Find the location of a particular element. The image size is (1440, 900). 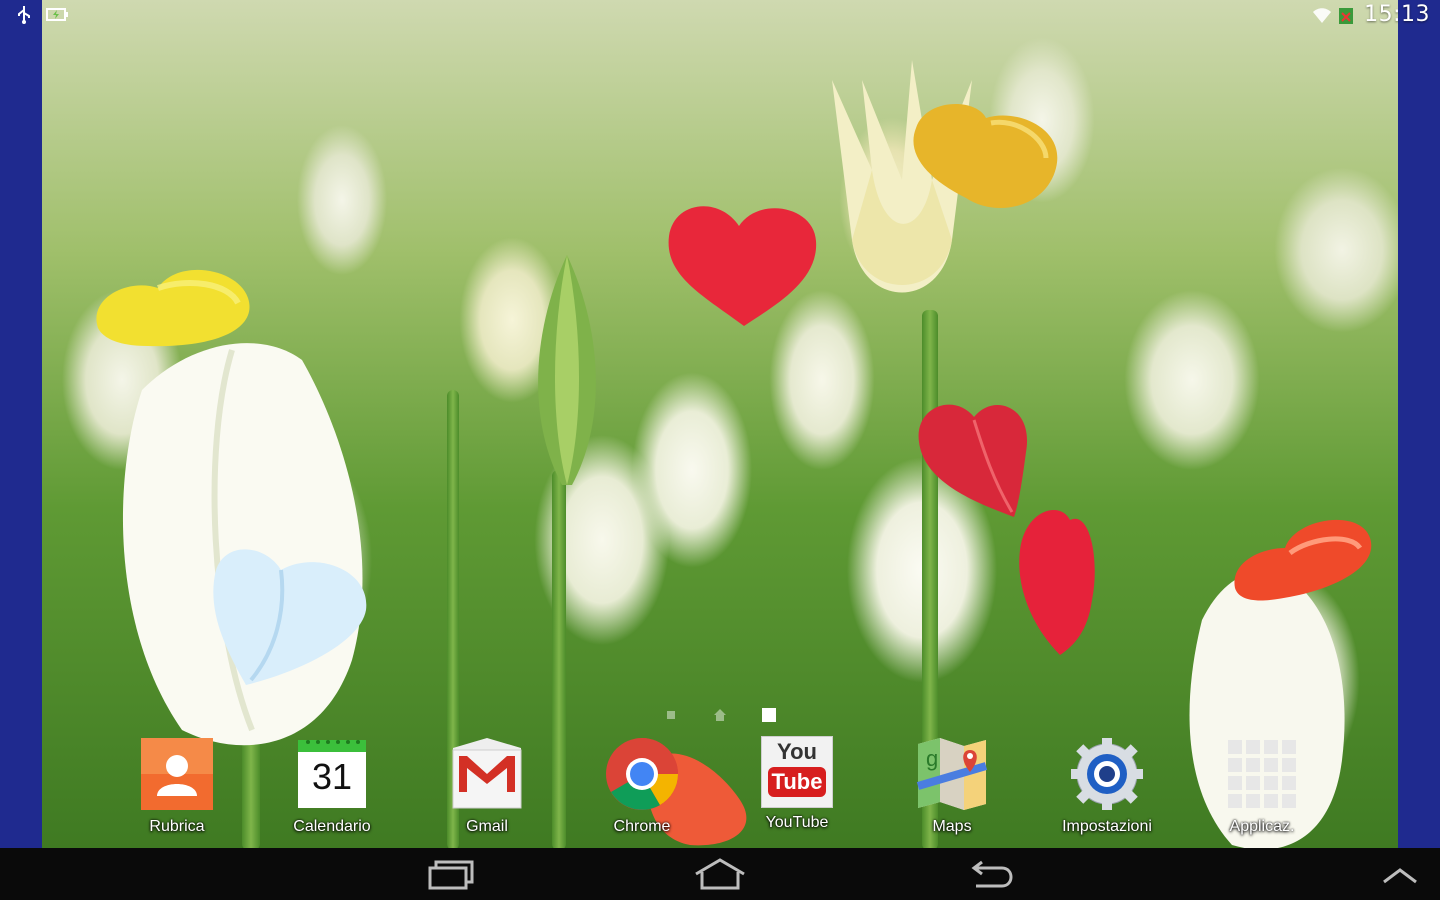

page-dot-active is located at coordinates (768, 714).